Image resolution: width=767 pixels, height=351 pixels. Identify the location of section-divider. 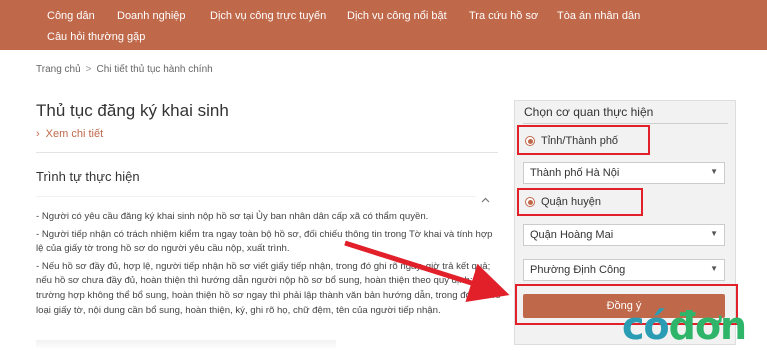
(256, 196).